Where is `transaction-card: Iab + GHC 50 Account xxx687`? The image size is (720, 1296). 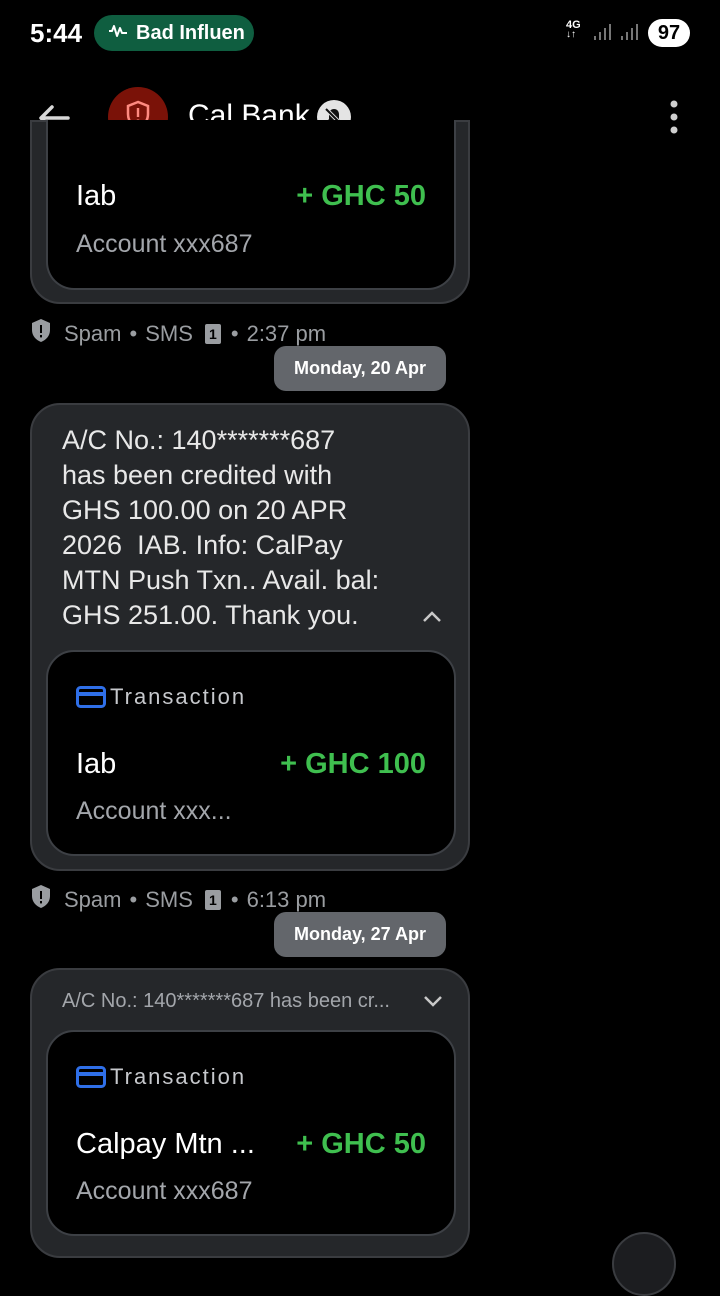 transaction-card: Iab + GHC 50 Account xxx687 is located at coordinates (251, 205).